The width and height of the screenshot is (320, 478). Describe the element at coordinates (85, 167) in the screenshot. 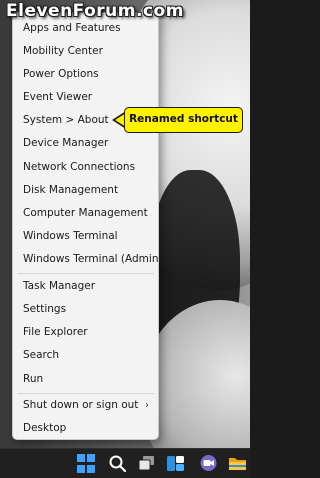

I see `menu-item-network-connections: Network Connections` at that location.